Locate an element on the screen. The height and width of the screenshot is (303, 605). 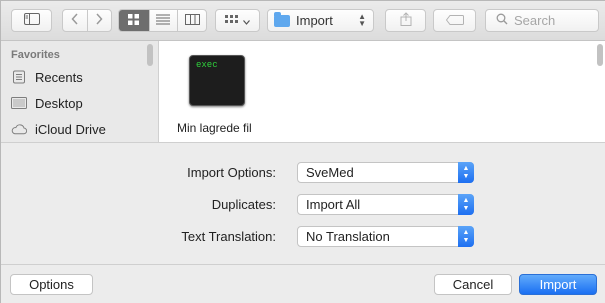
duplicates-popup: Import All ▲ ▼ is located at coordinates (385, 204).